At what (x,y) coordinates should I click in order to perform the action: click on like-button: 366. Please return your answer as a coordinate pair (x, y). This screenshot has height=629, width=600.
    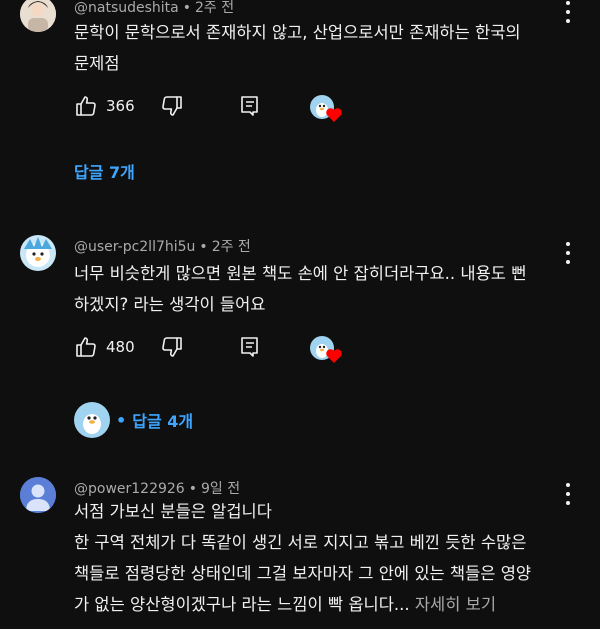
    Looking at the image, I should click on (104, 106).